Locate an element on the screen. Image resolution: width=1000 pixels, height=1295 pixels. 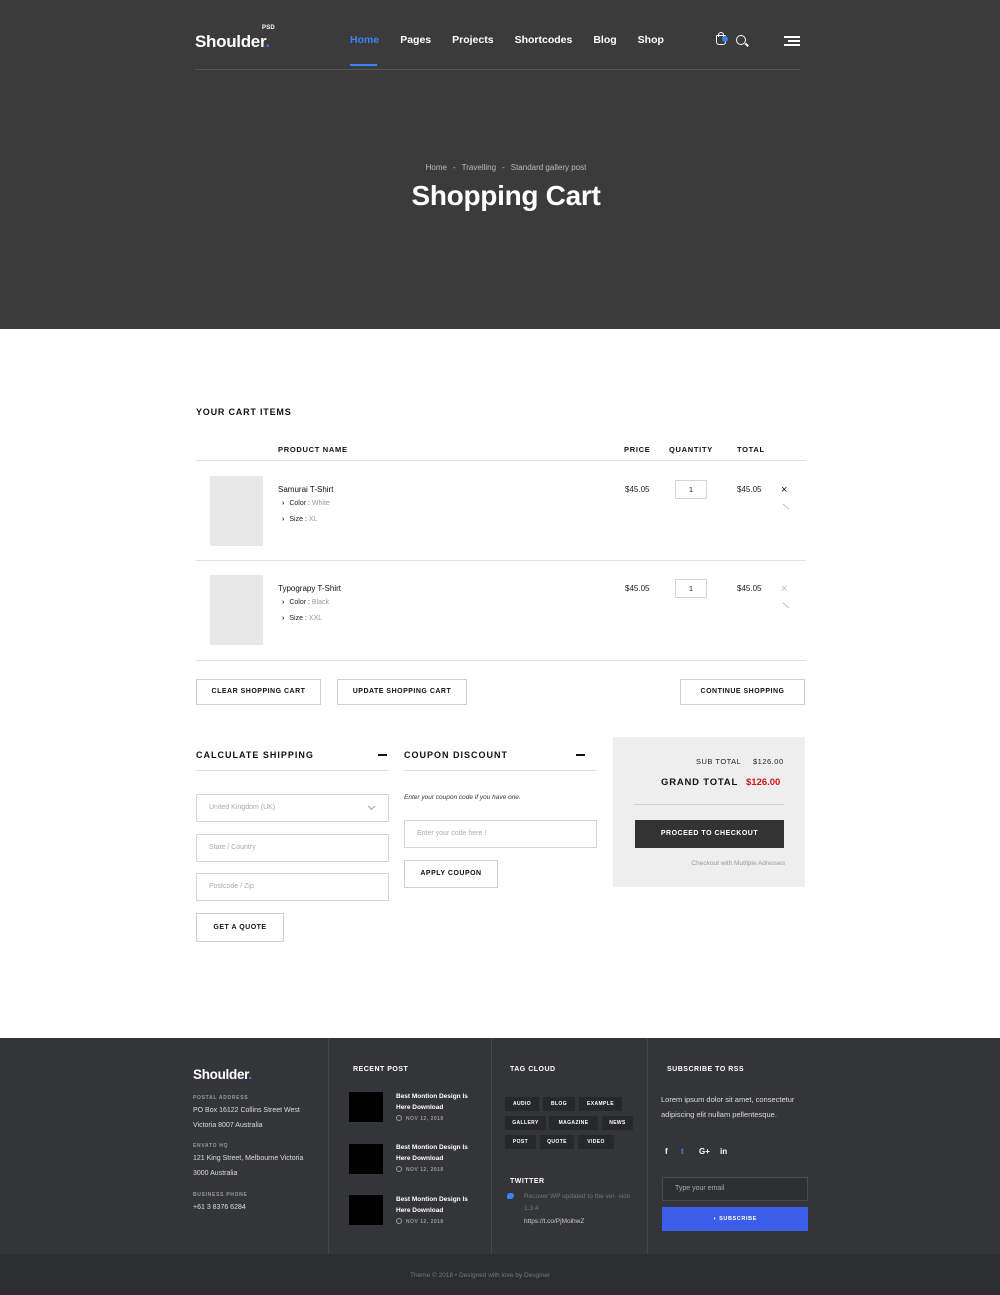
shipping-title: CALCULATE SHIPPING is located at coordinates (255, 755).